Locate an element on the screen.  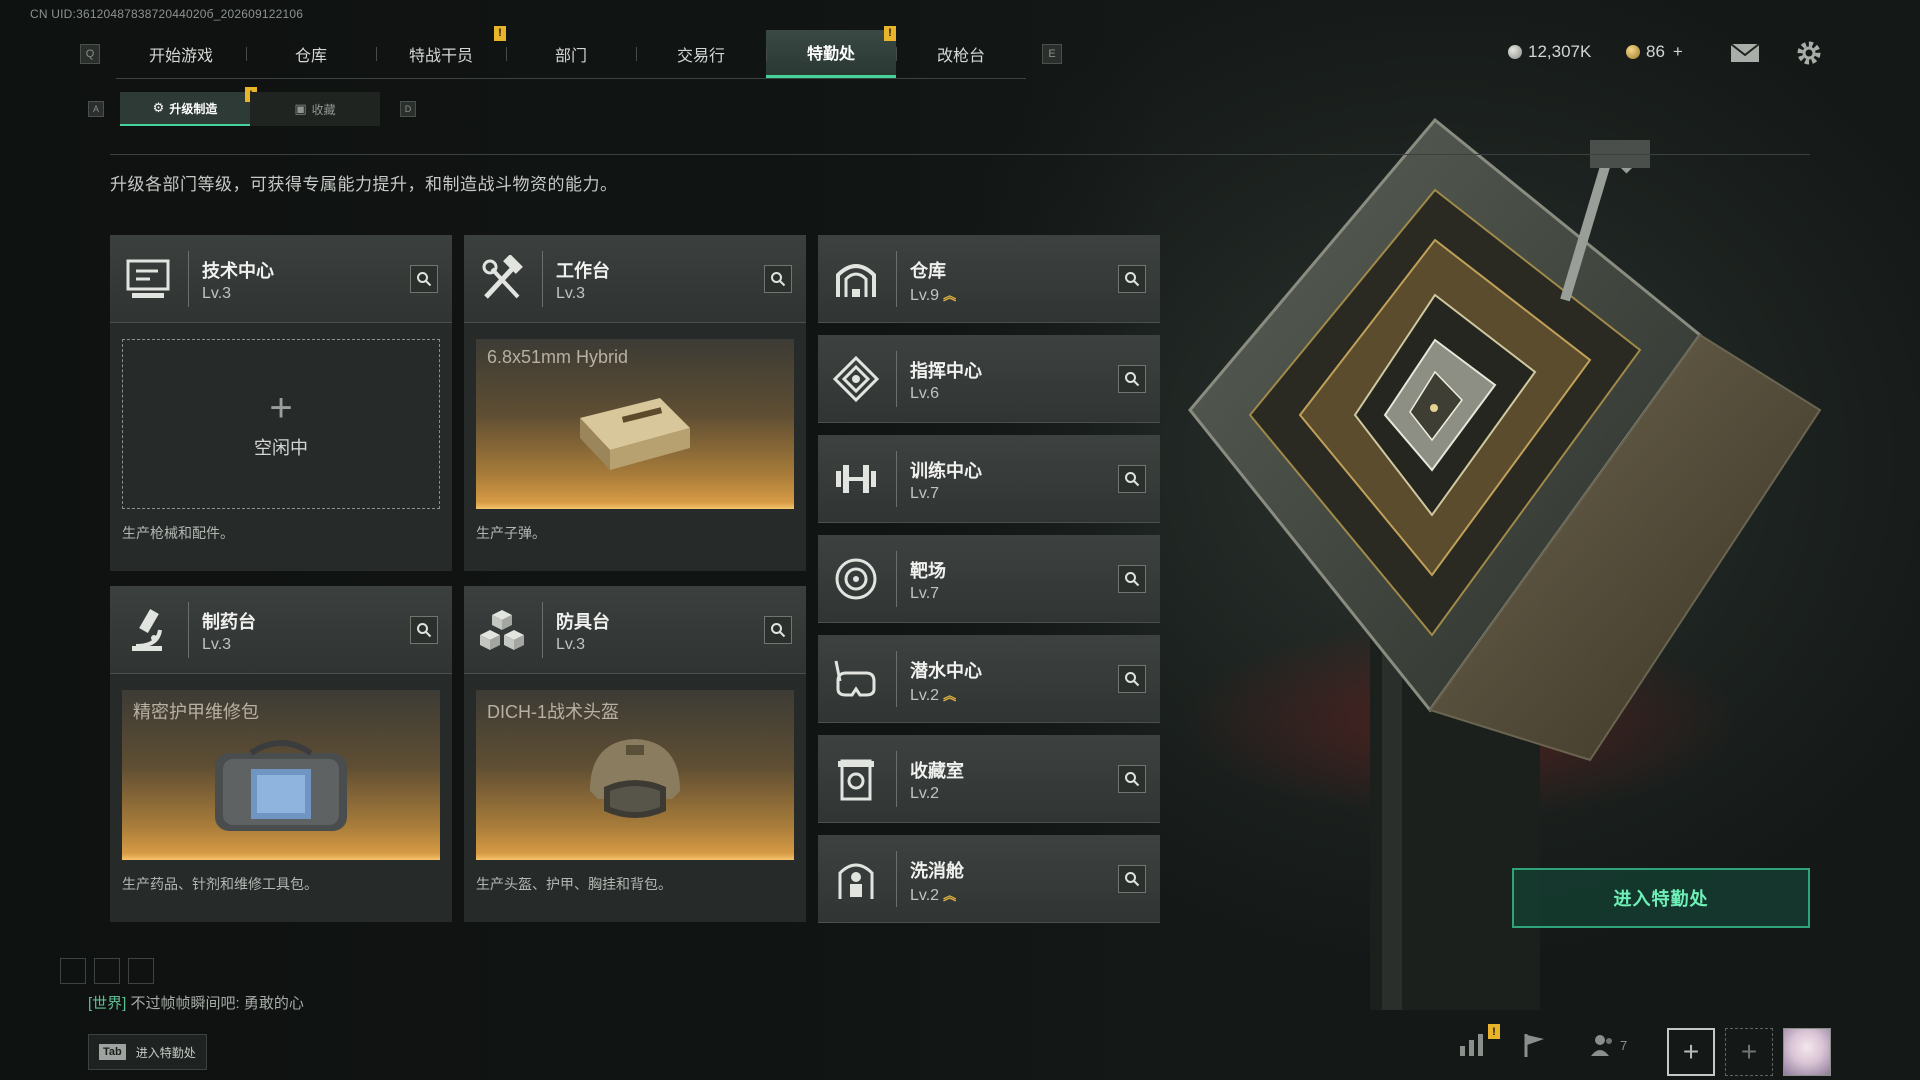
premium-coin-icon is located at coordinates (1633, 52).